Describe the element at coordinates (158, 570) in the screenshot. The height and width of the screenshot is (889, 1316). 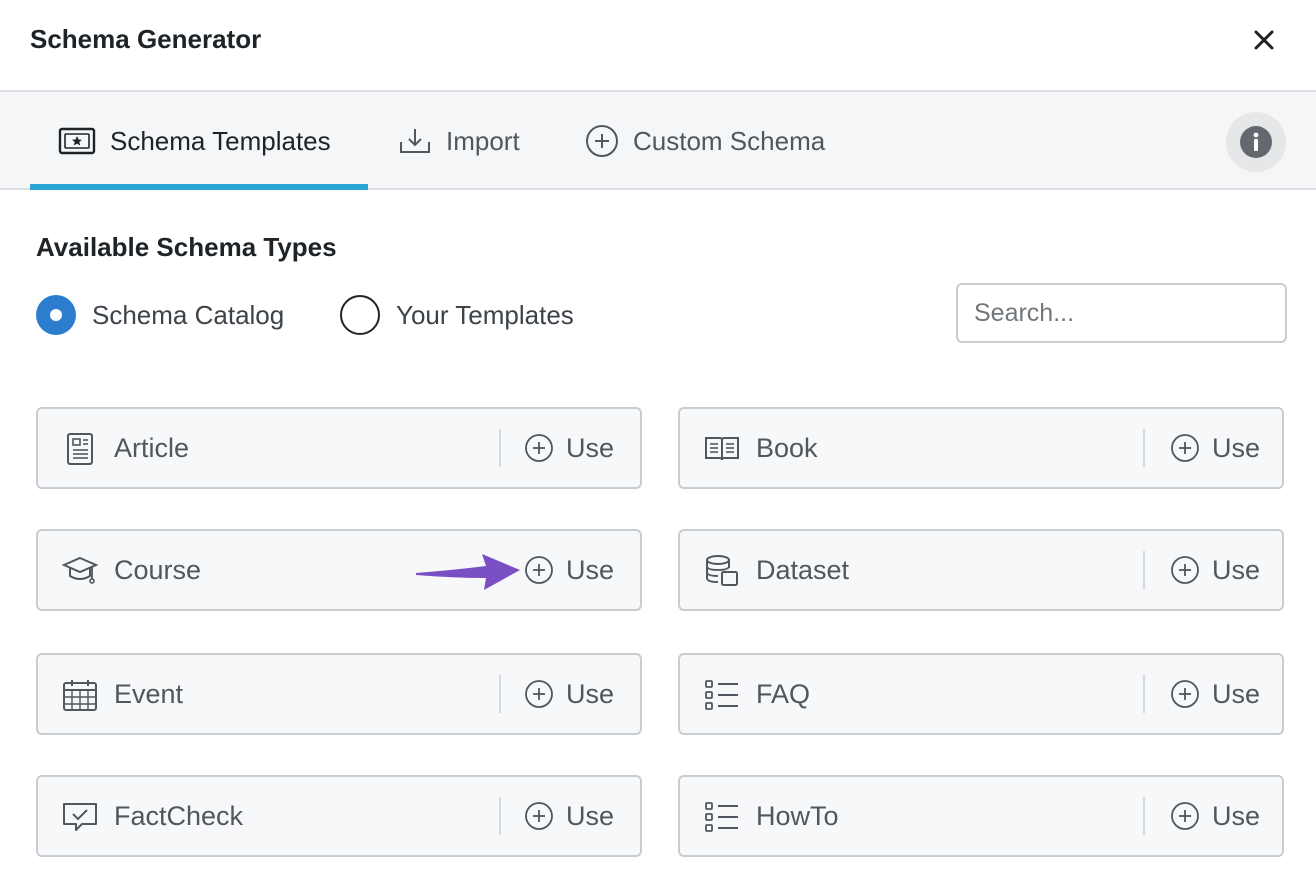
I see `schema-name: Course` at that location.